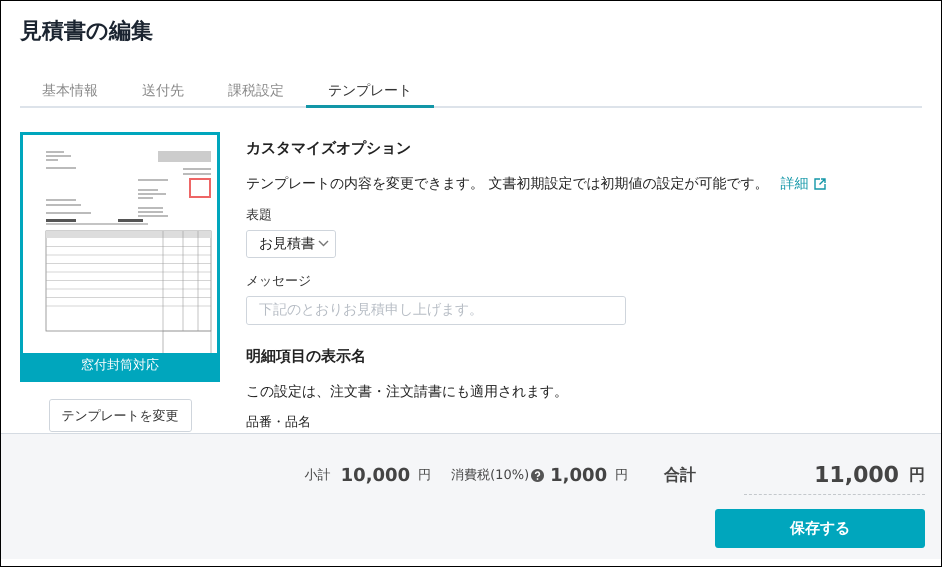 The image size is (942, 567). What do you see at coordinates (436, 310) in the screenshot?
I see `message-field: 下記のとおりお見積申し上げます。` at bounding box center [436, 310].